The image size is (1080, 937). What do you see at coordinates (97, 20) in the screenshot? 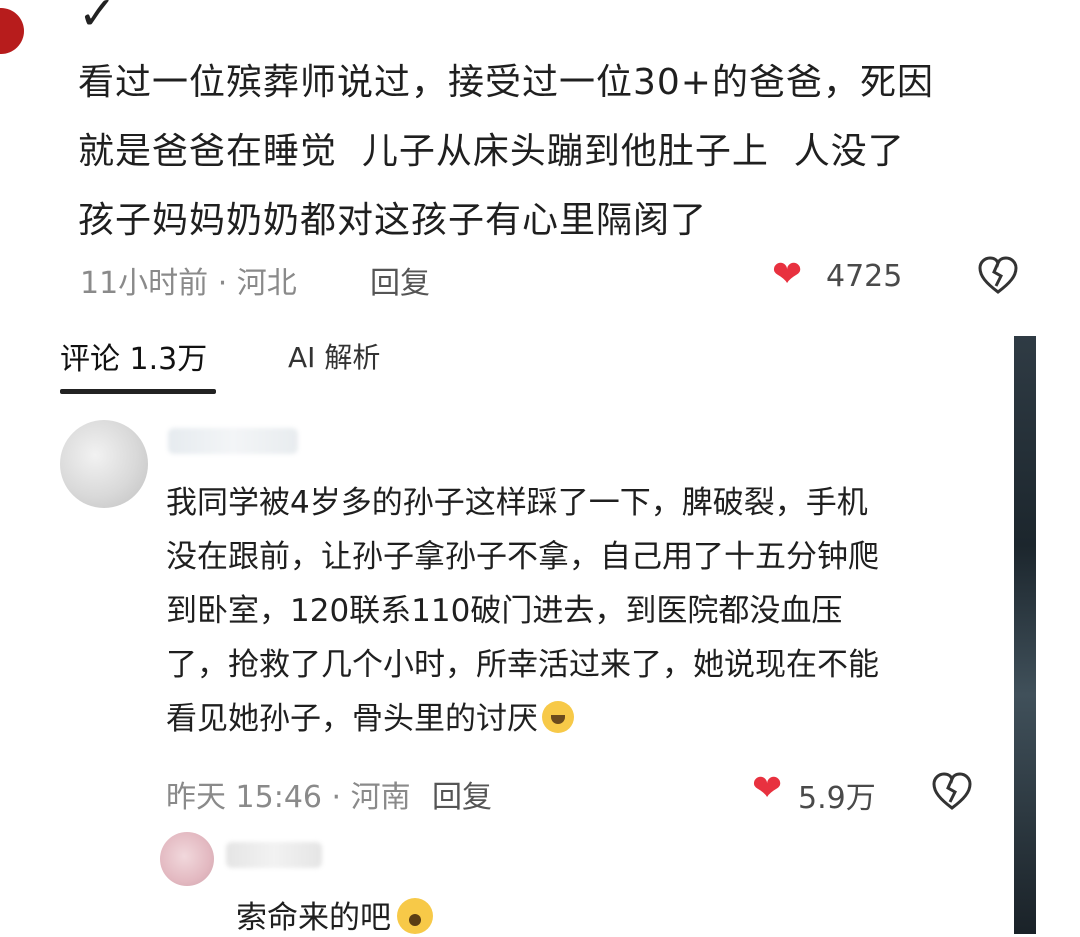
I see `check-icon: ✓` at bounding box center [97, 20].